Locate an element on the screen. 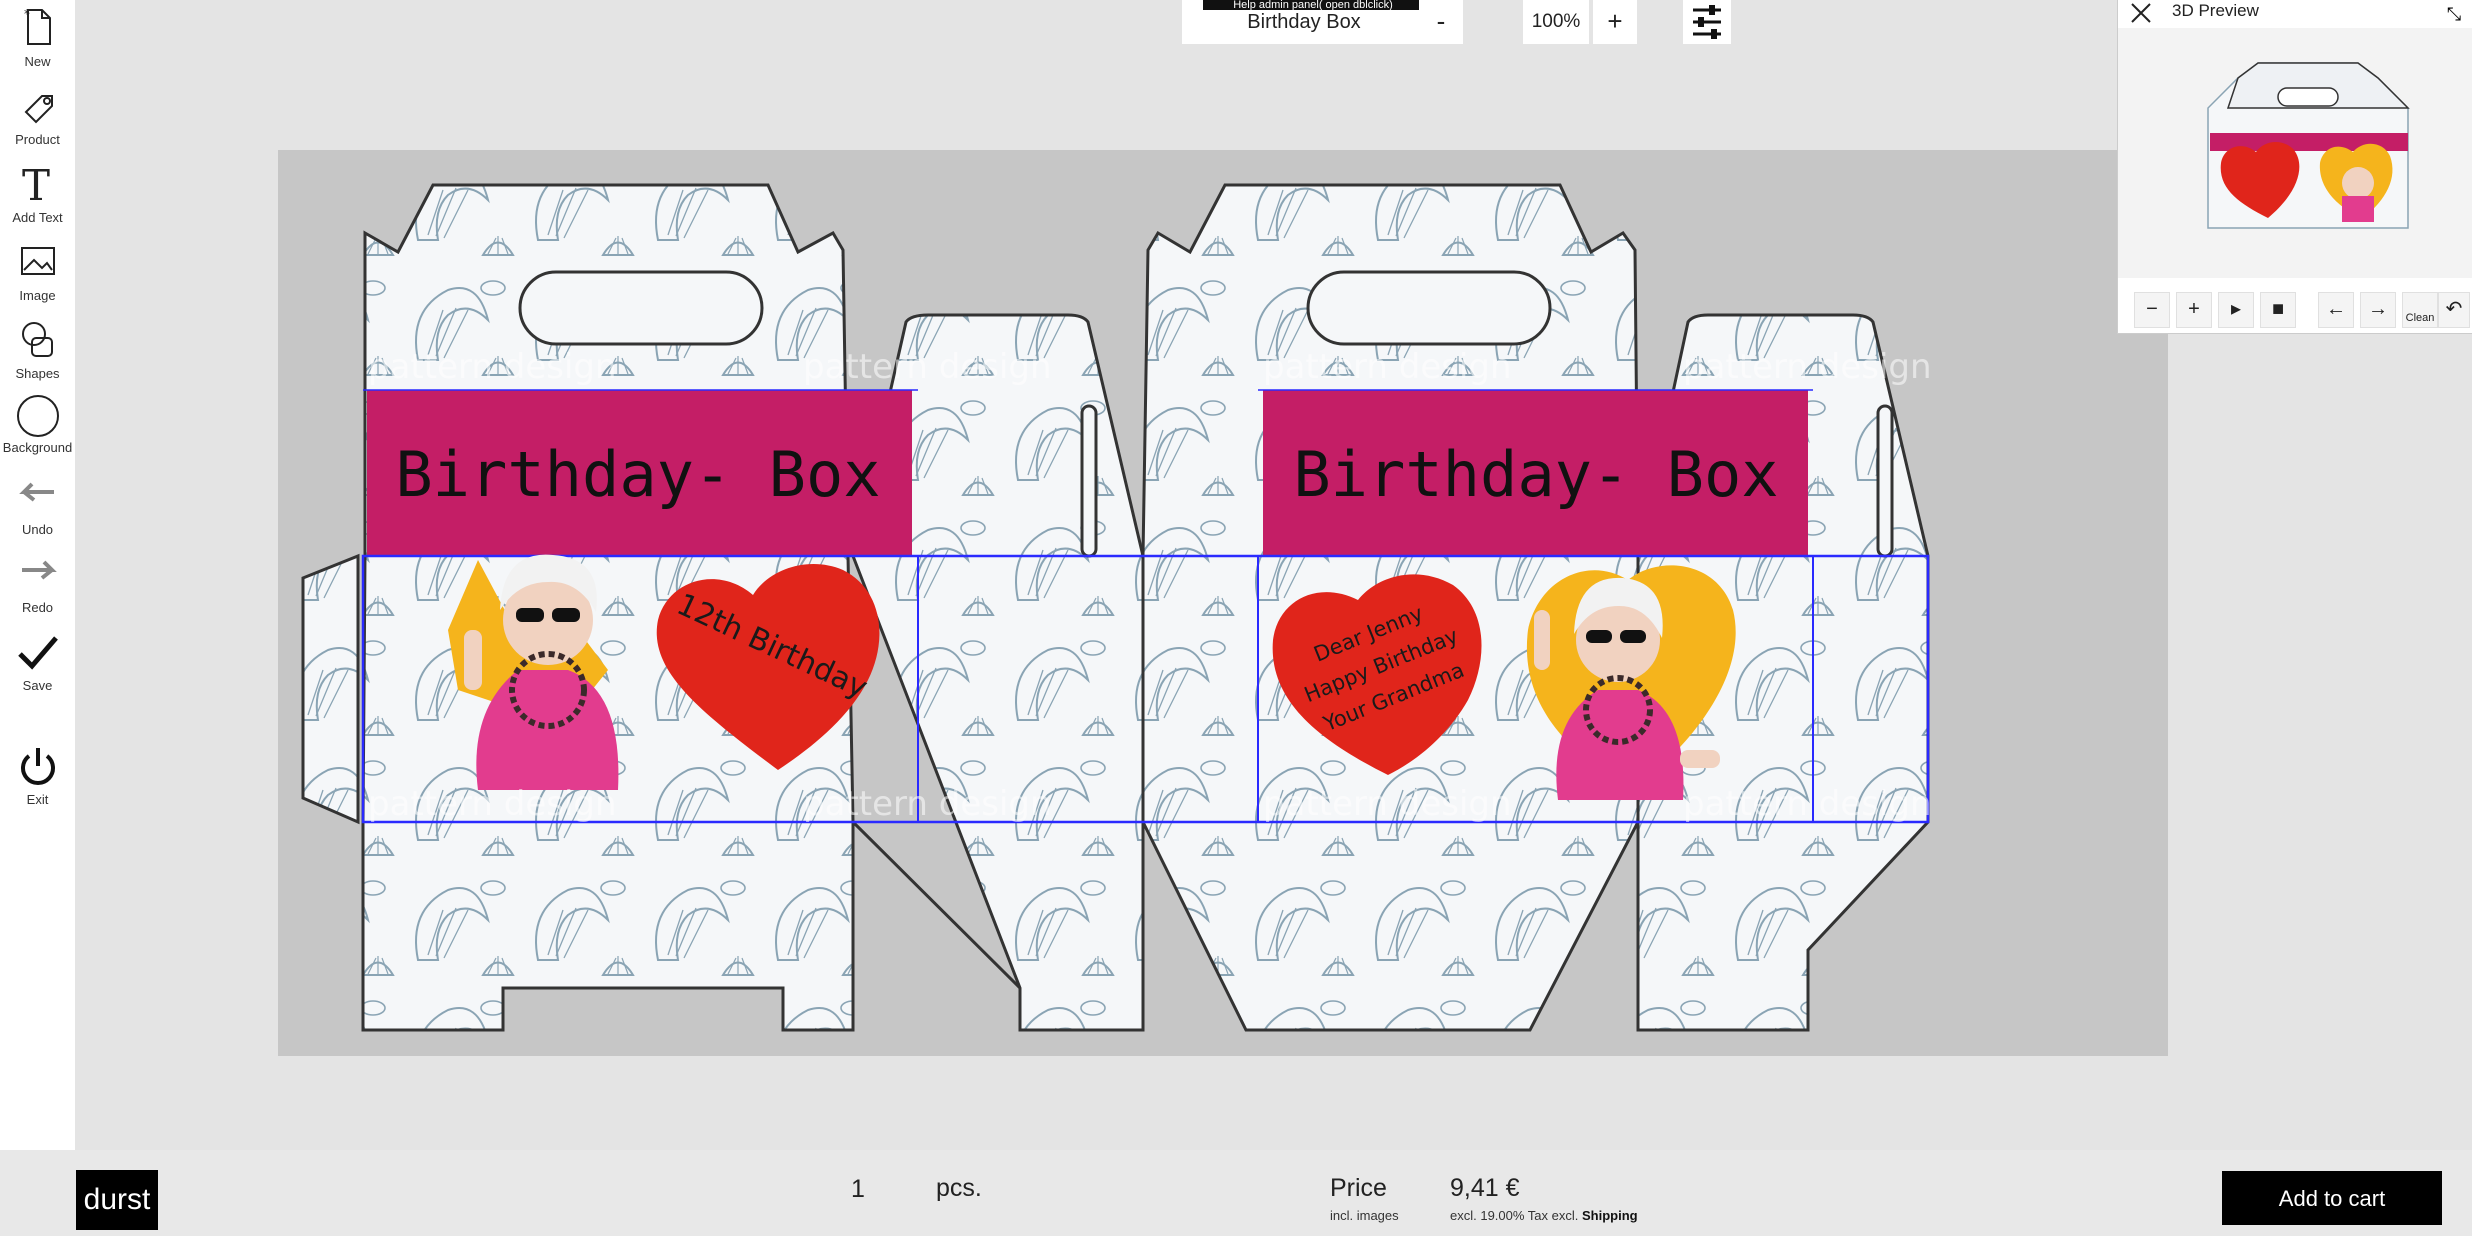  background-label: Background is located at coordinates (37, 447).